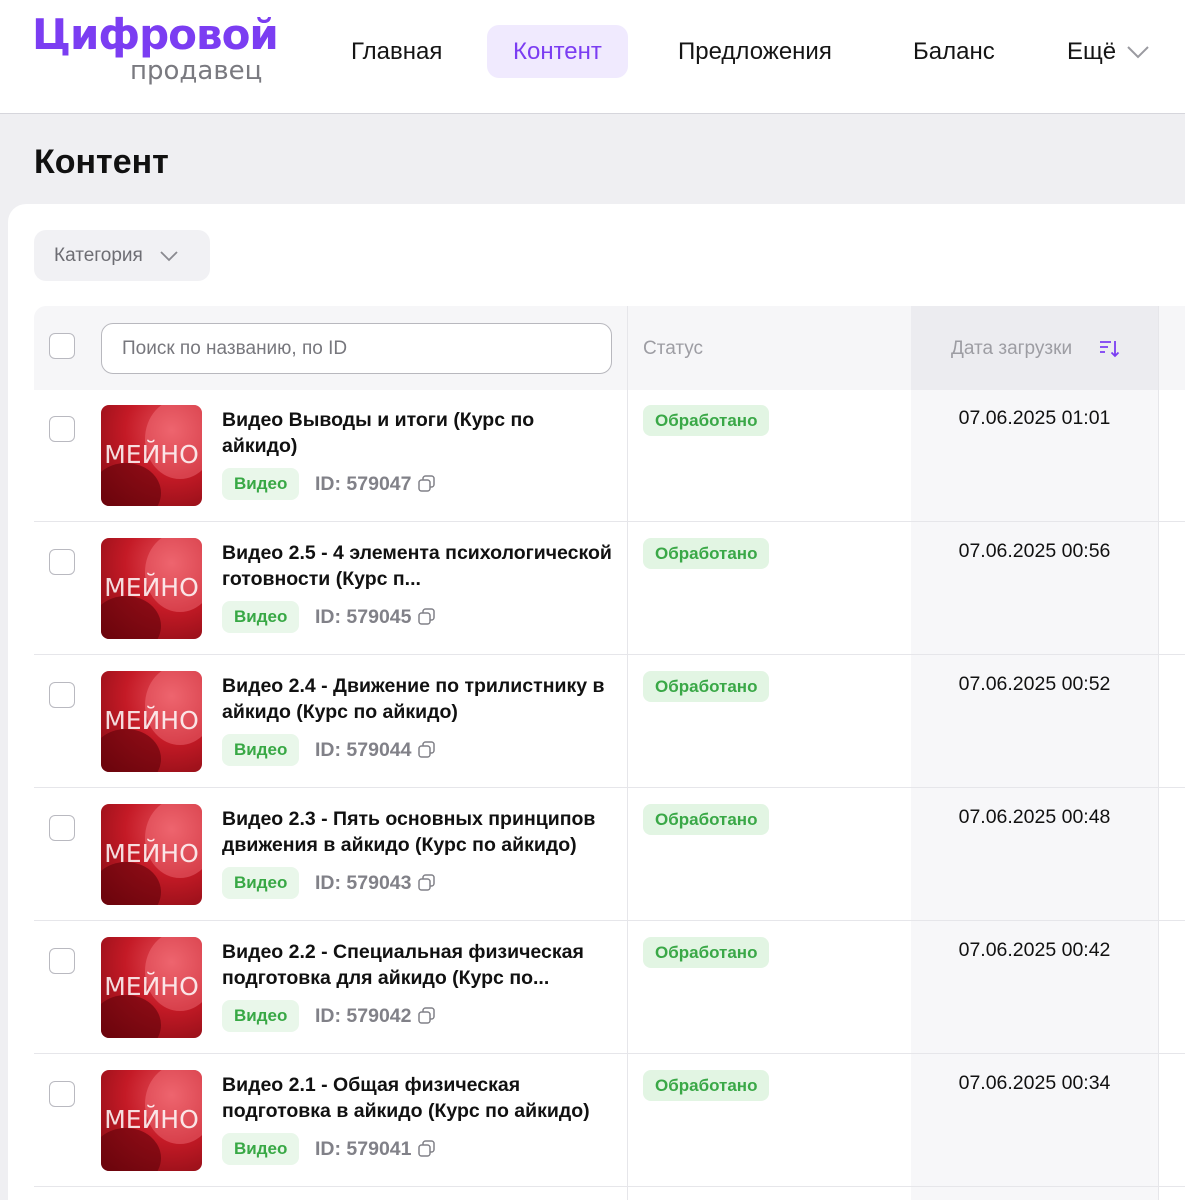 Image resolution: width=1185 pixels, height=1200 pixels. What do you see at coordinates (356, 348) in the screenshot?
I see `search-input` at bounding box center [356, 348].